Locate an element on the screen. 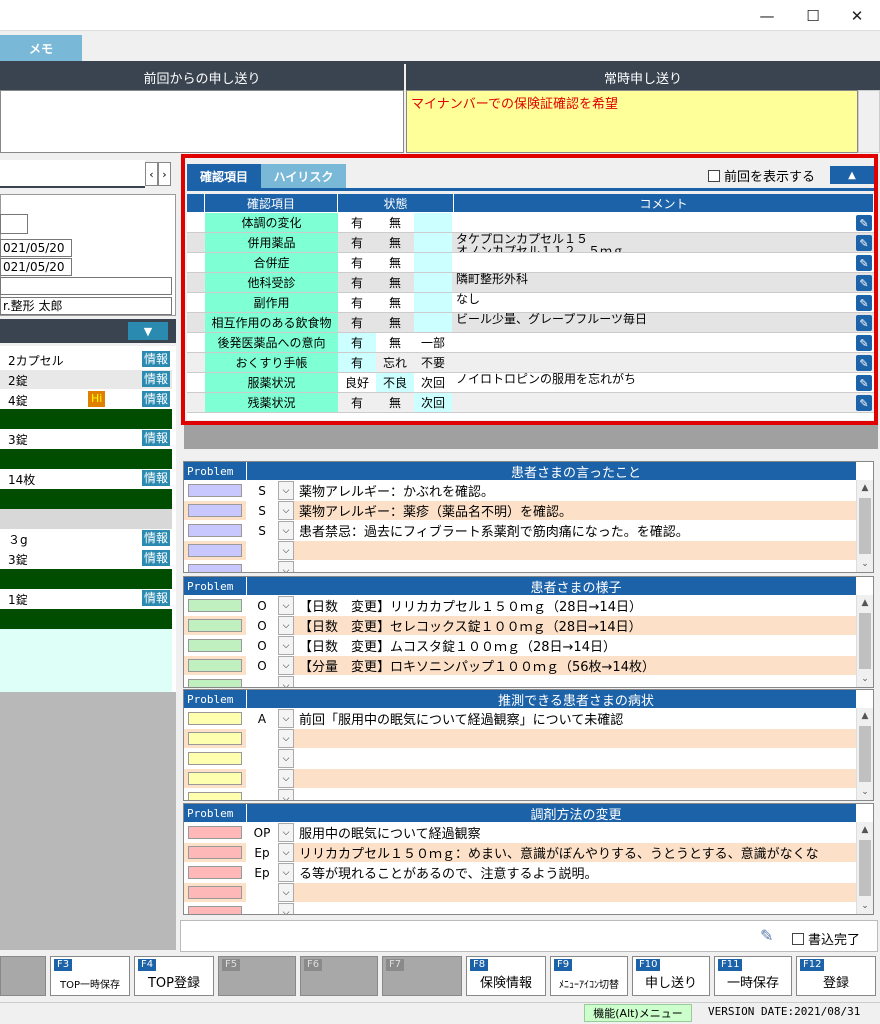  tab-memo: メモ is located at coordinates (41, 48).